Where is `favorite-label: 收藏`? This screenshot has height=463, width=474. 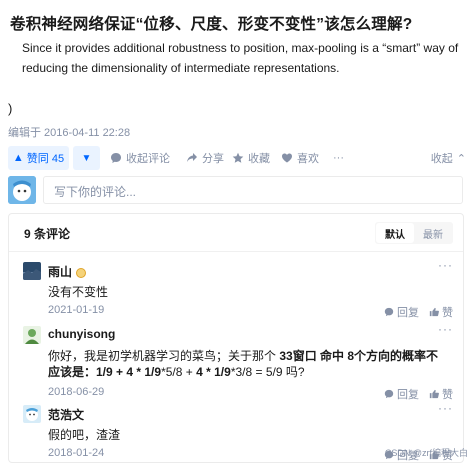
favorite-label: 收藏 is located at coordinates (259, 159).